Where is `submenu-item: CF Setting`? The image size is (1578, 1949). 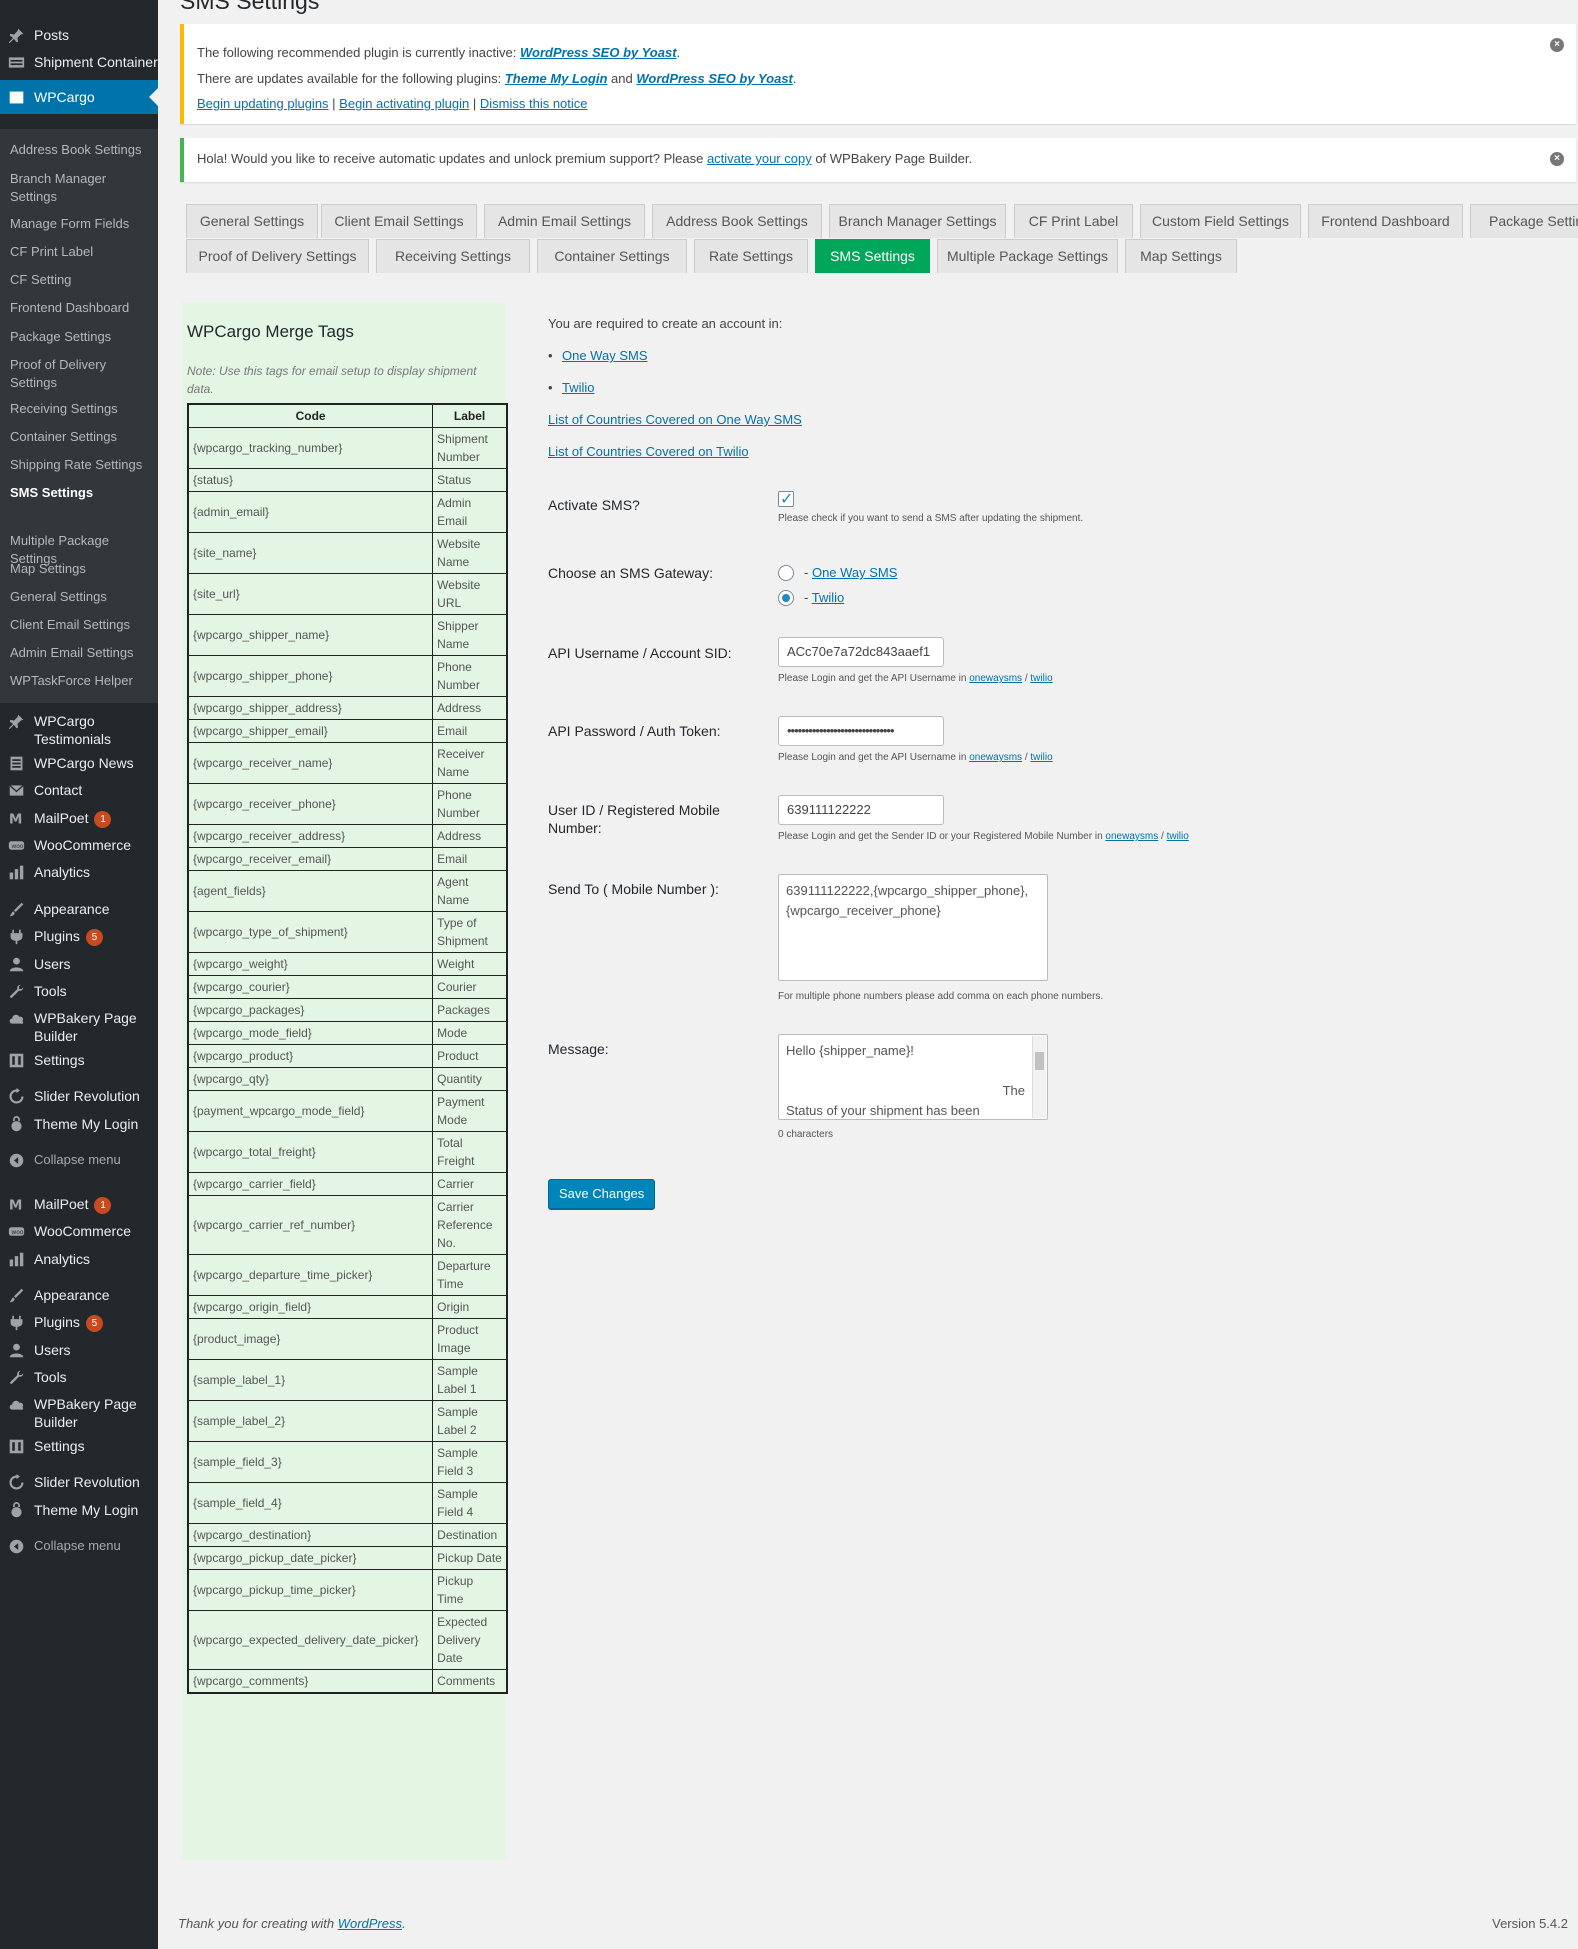
submenu-item: CF Setting is located at coordinates (80, 280).